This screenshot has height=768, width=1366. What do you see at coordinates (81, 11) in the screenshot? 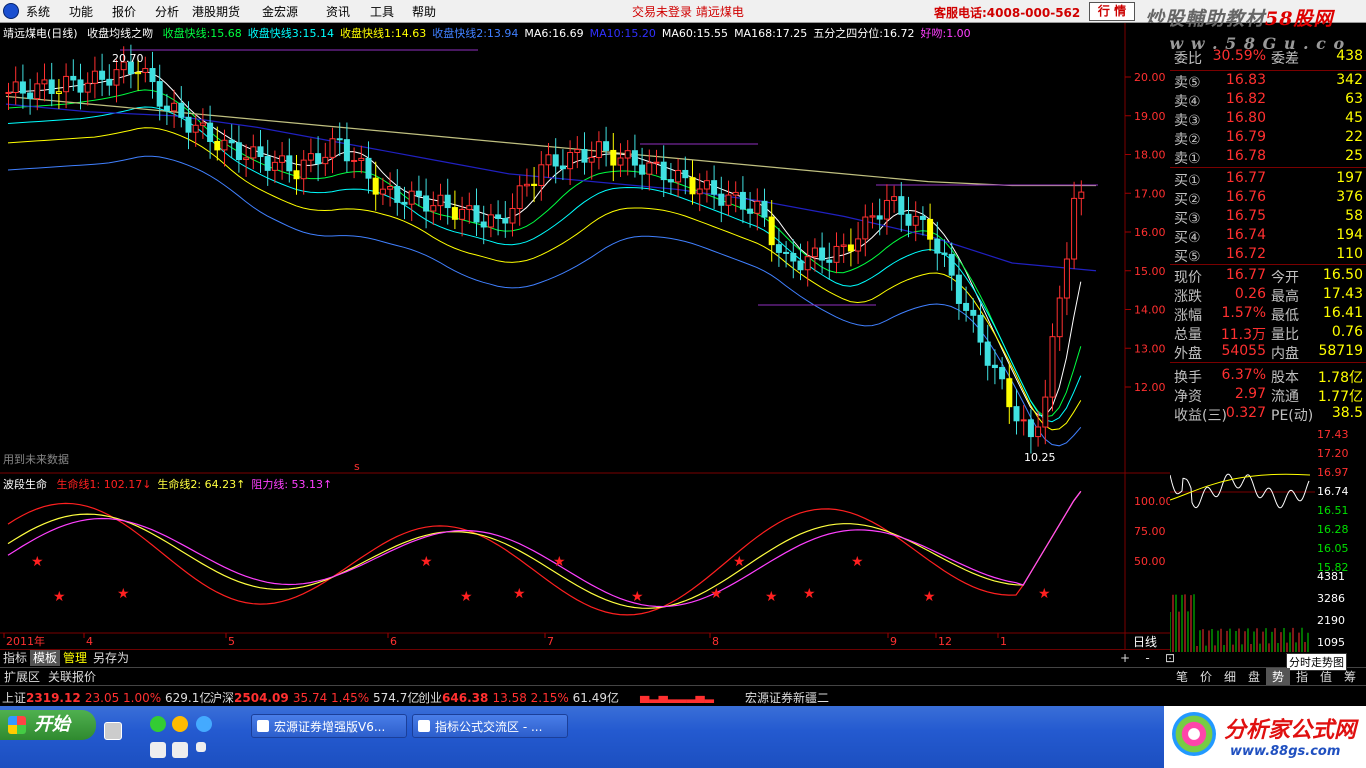
I see `menu-function: 功能` at bounding box center [81, 11].